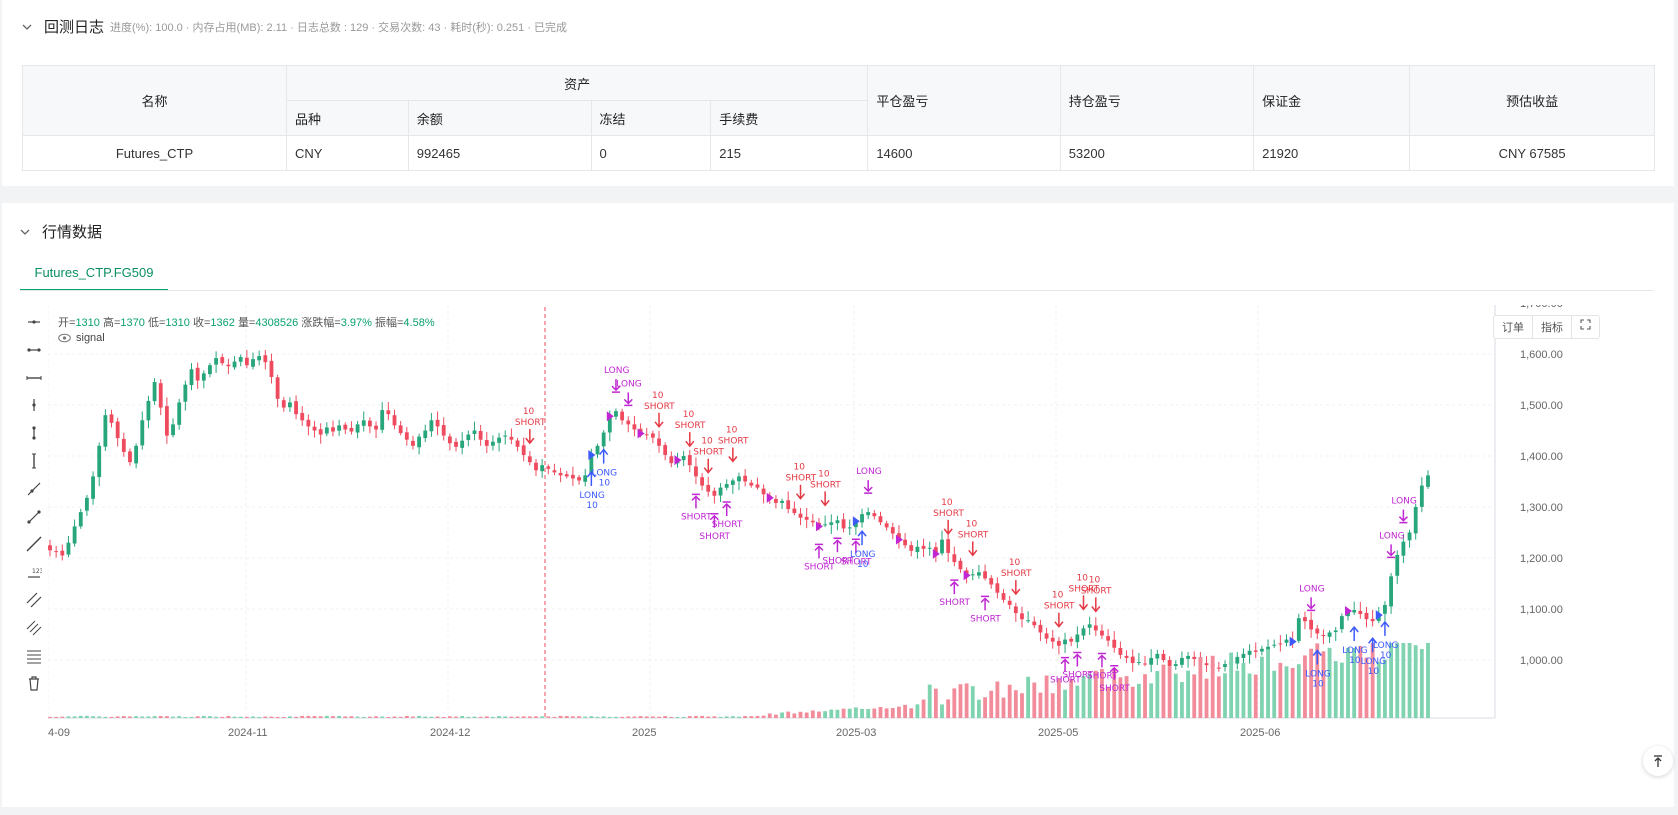 Image resolution: width=1678 pixels, height=815 pixels. I want to click on long-arrow, so click(862, 537).